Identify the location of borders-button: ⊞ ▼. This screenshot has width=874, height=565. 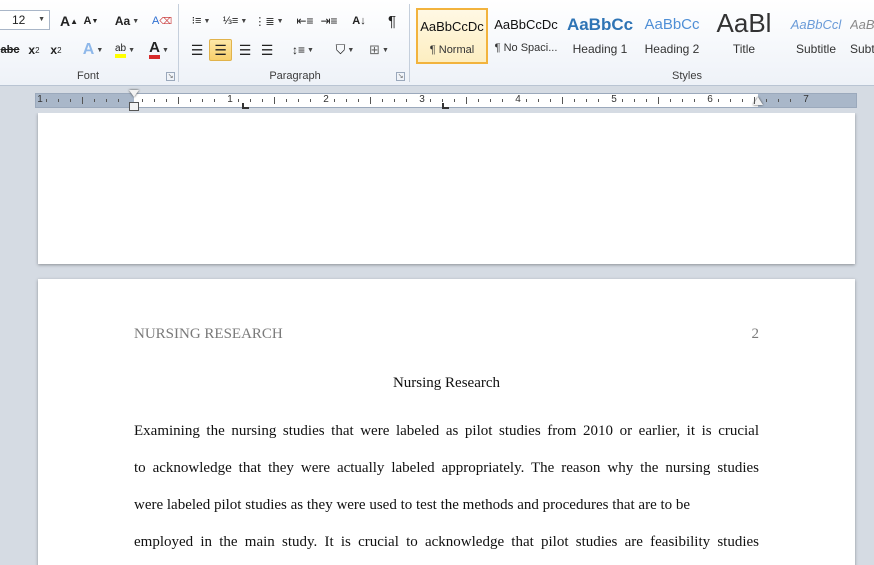
(379, 50).